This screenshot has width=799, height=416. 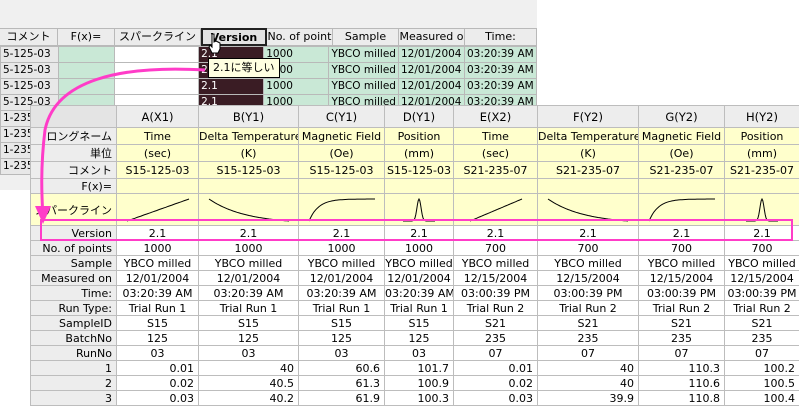 I want to click on column-header-h: H(Y2), so click(x=761, y=116).